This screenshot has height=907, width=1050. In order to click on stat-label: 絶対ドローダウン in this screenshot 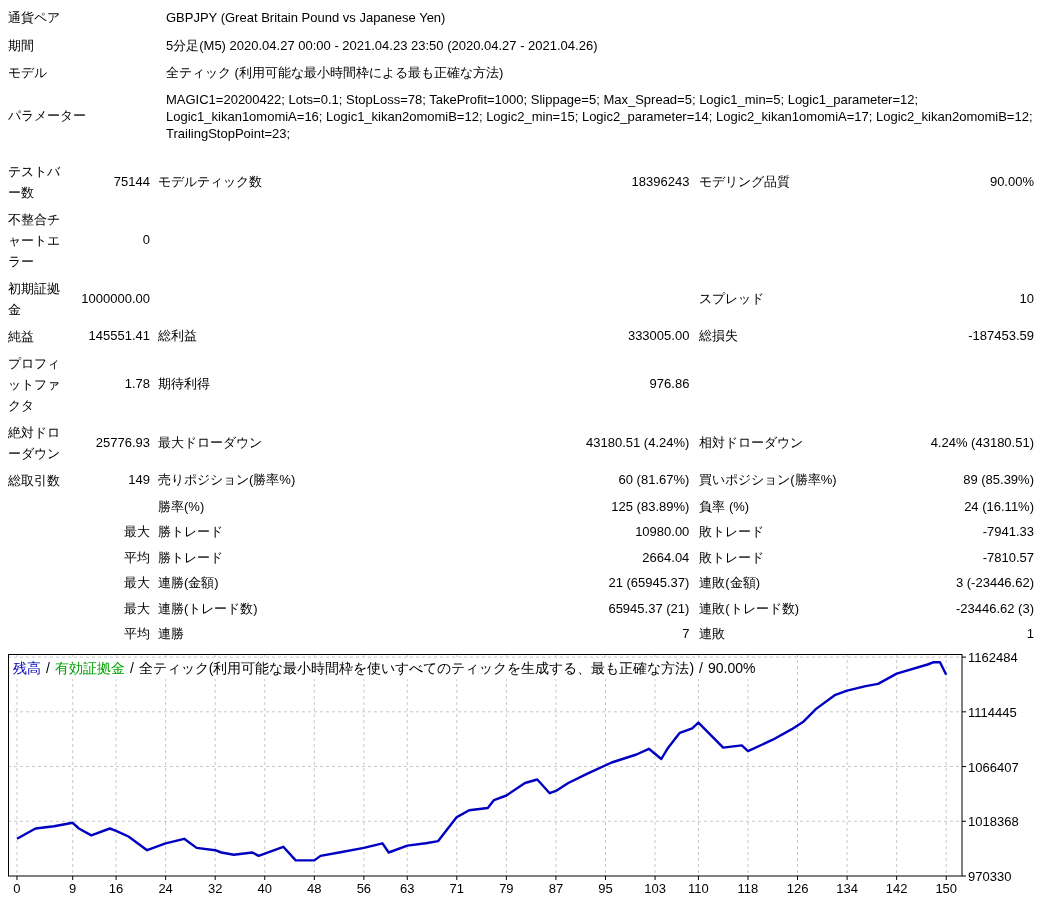, I will do `click(34, 443)`.